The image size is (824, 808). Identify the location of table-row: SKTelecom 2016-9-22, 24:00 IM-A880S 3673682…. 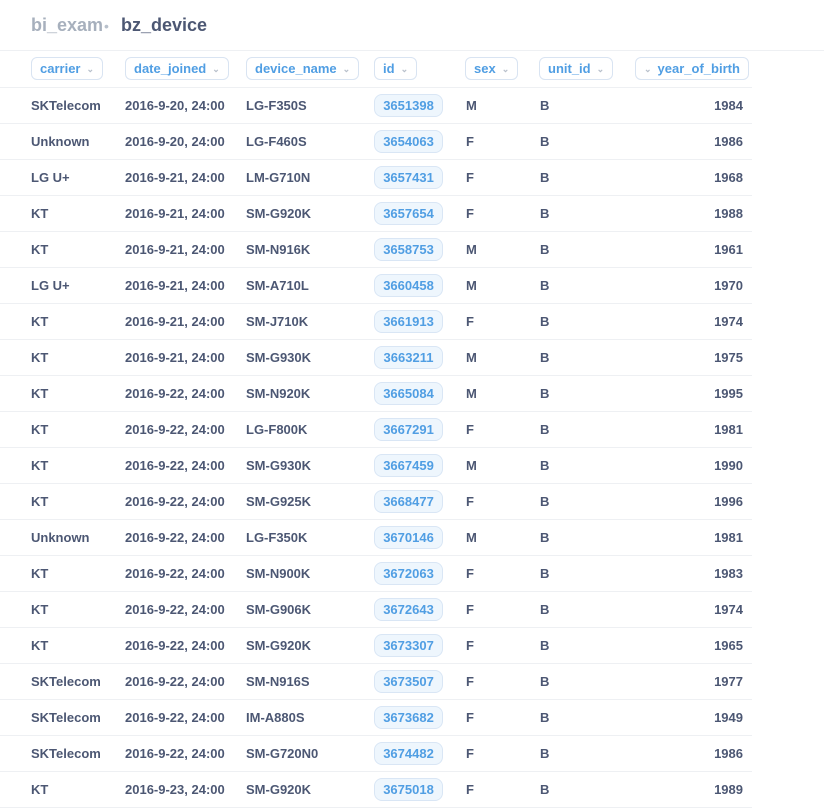
(376, 718).